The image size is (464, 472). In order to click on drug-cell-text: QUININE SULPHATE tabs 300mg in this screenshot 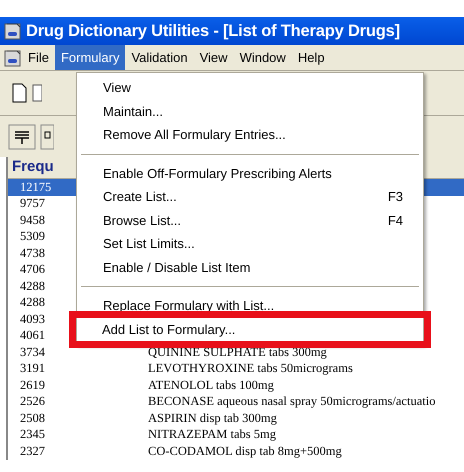, I will do `click(237, 352)`.